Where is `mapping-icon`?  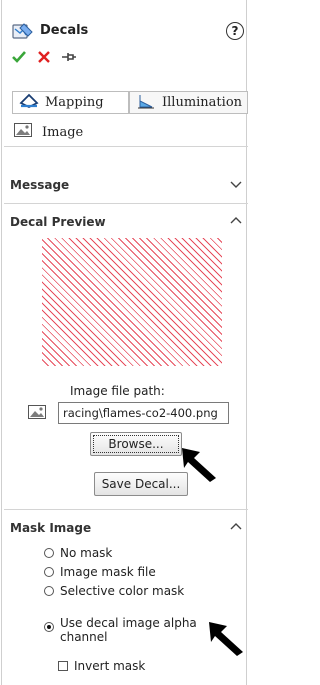 mapping-icon is located at coordinates (29, 103).